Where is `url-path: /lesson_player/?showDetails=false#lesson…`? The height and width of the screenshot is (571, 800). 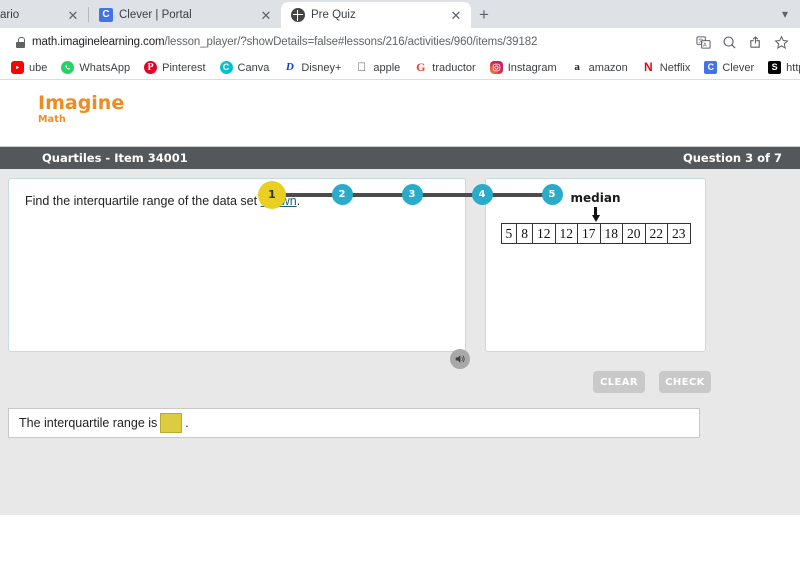
url-path: /lesson_player/?showDetails=false#lesson… is located at coordinates (351, 42).